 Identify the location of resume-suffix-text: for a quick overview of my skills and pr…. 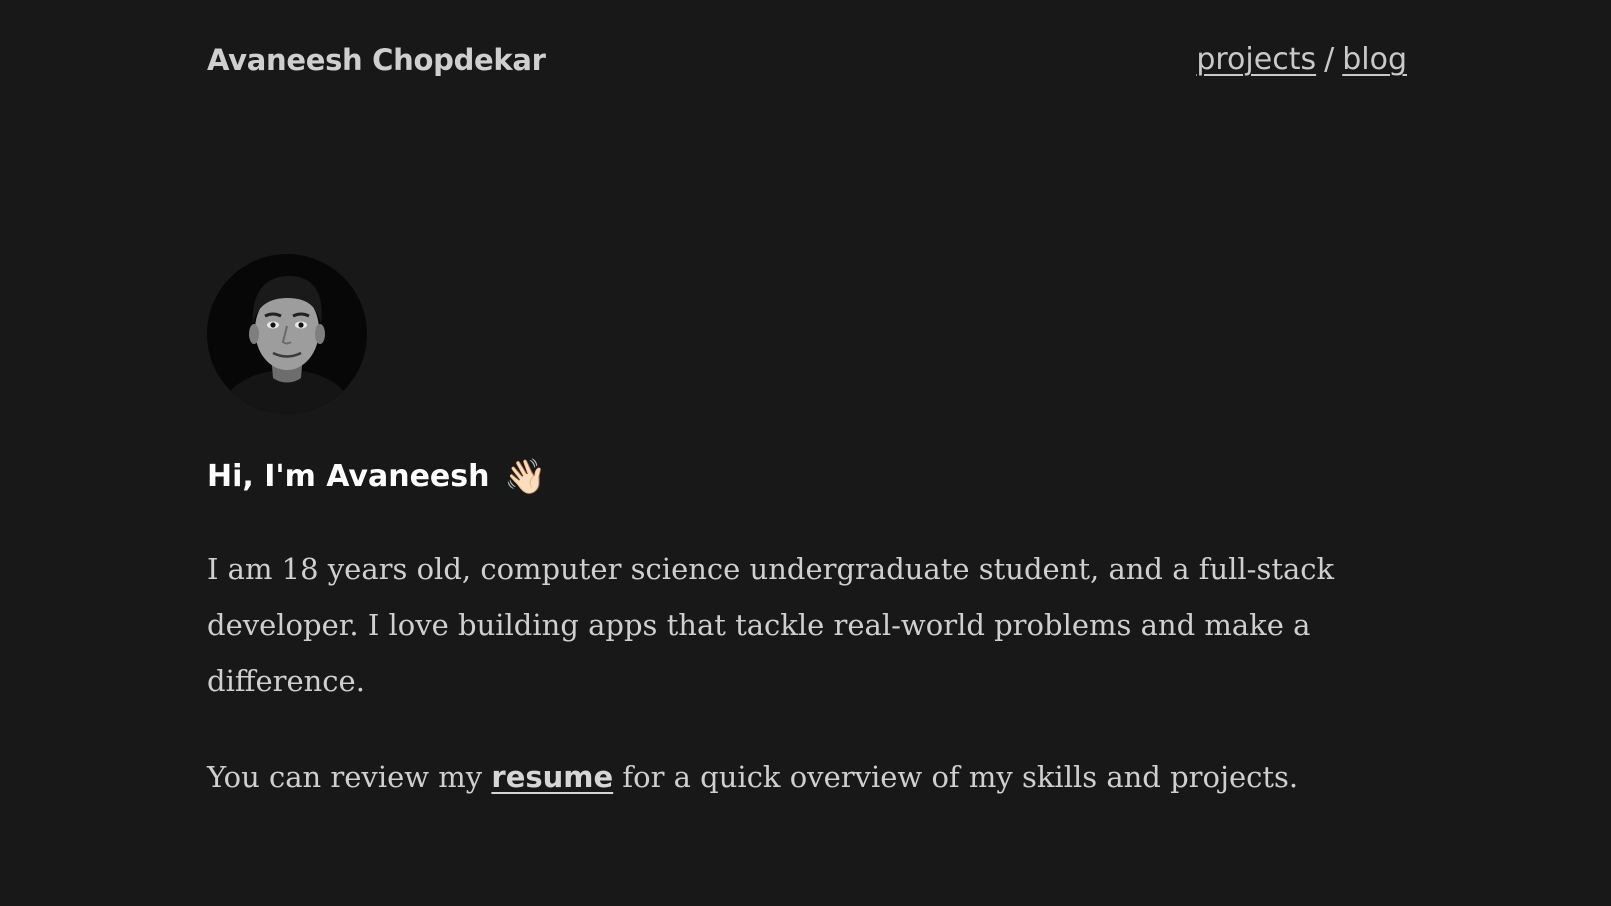
(956, 777).